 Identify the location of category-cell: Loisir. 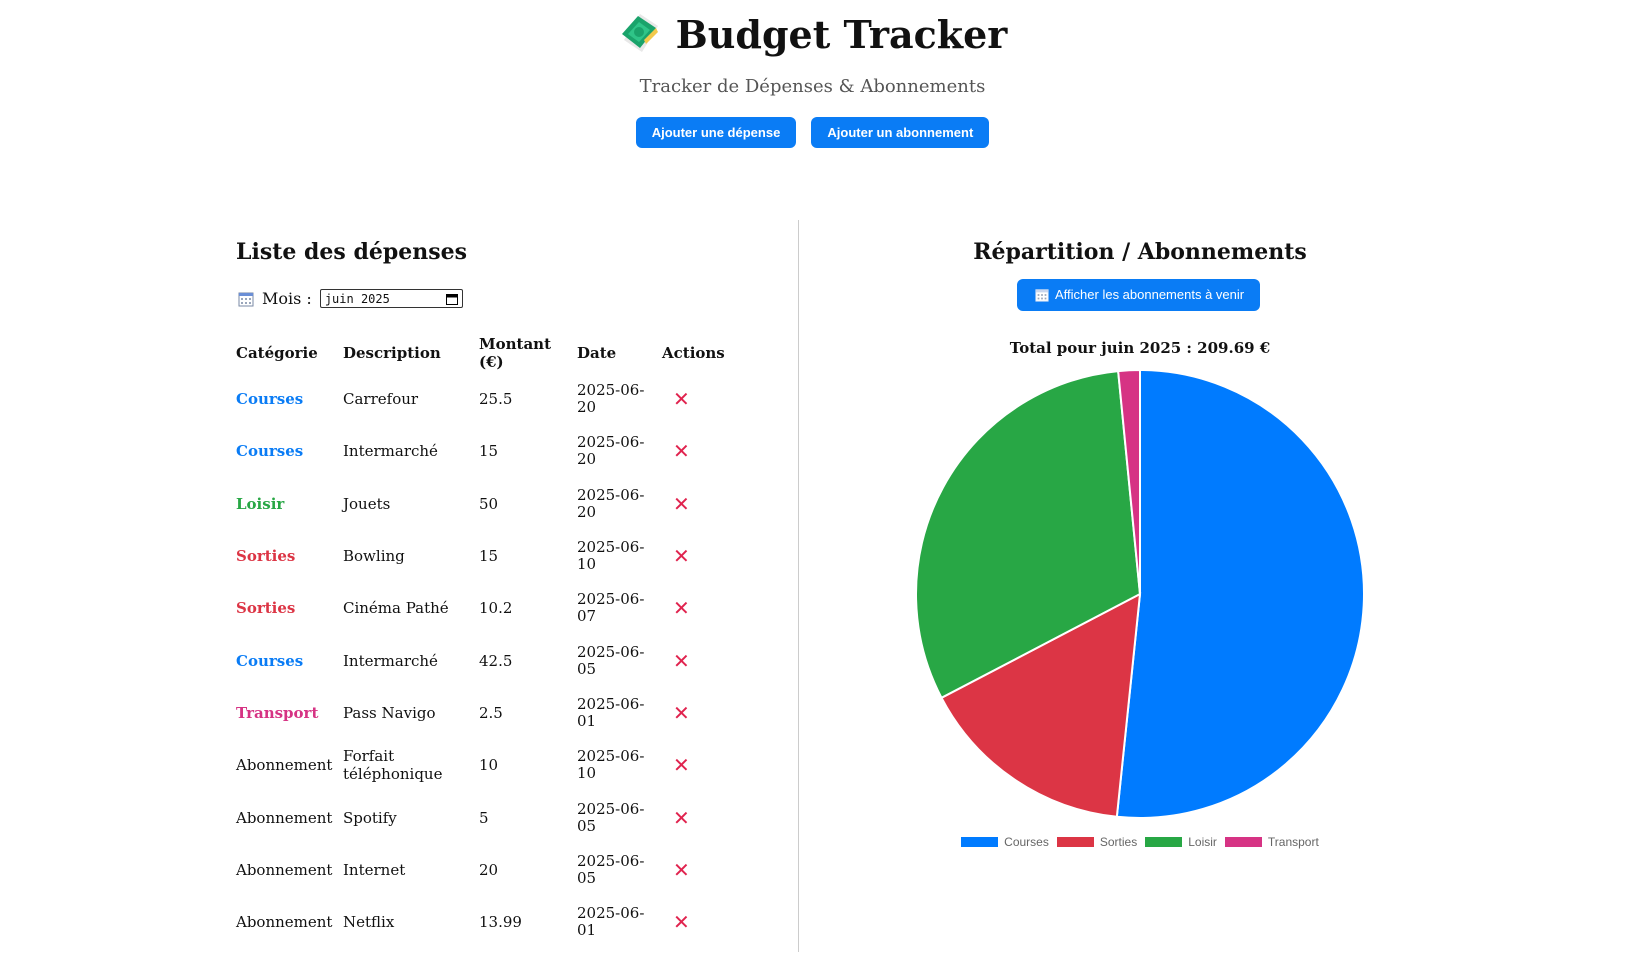
(260, 503).